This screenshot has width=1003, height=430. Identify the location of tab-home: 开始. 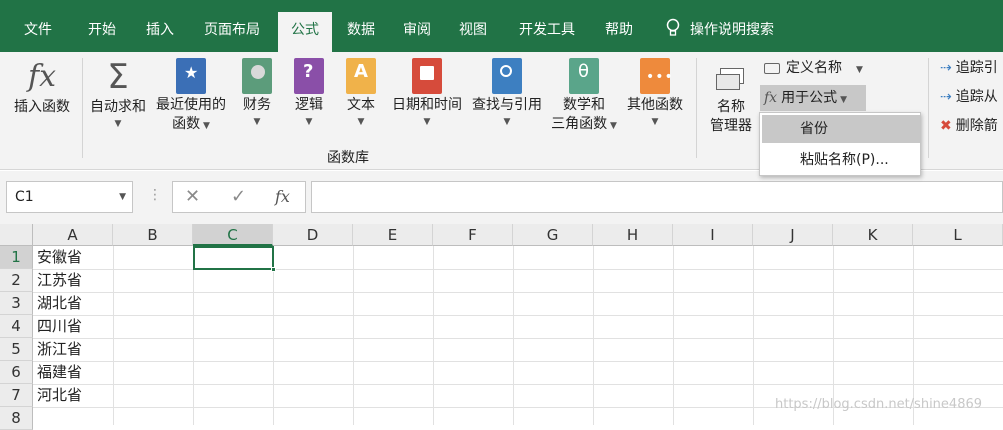
(102, 32).